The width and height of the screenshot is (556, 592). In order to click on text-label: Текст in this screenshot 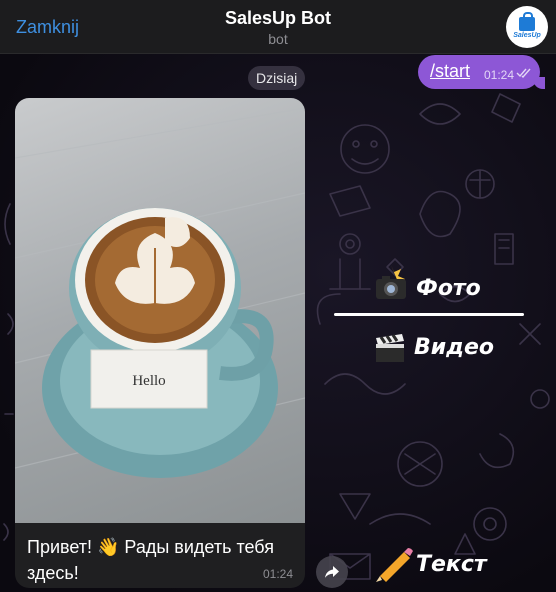, I will do `click(451, 564)`.